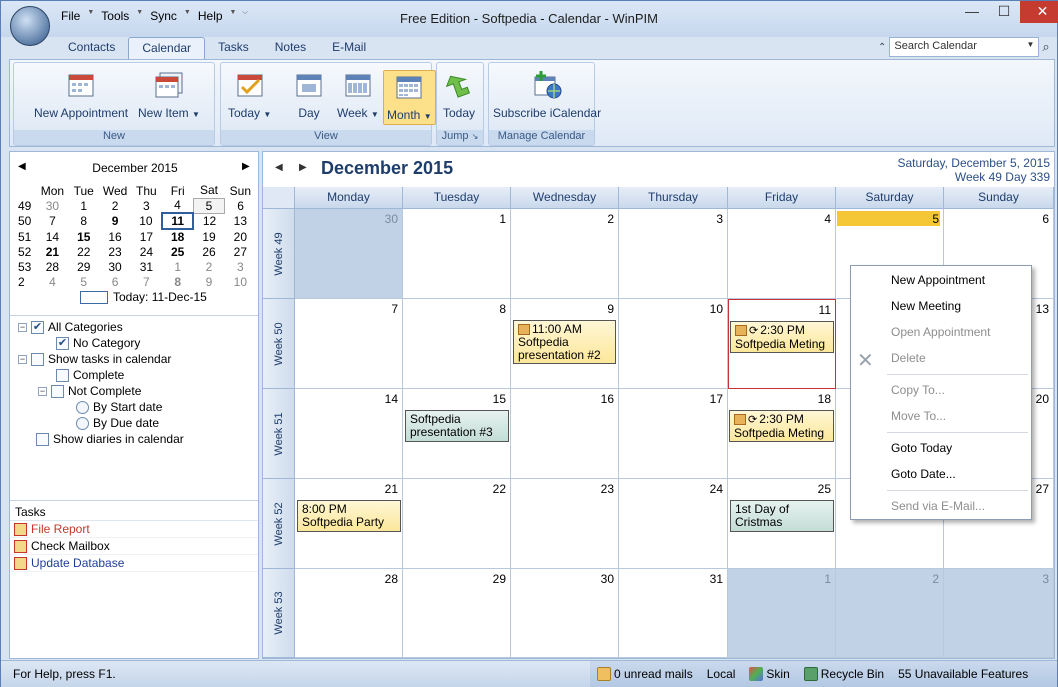 The image size is (1058, 687). I want to click on mini-day: 30, so click(114, 266).